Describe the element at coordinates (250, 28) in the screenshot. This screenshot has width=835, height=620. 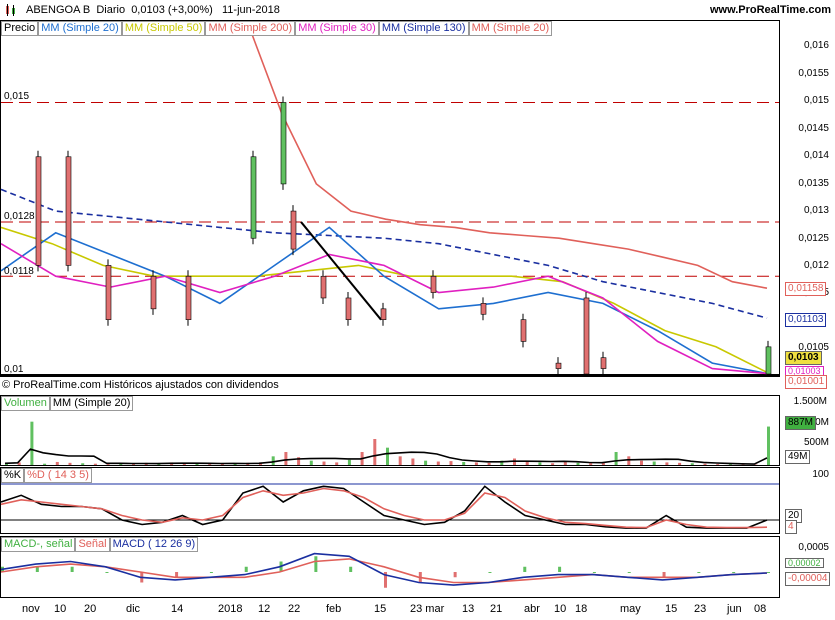
I see `legend-mm200: MM (Simple 200)` at that location.